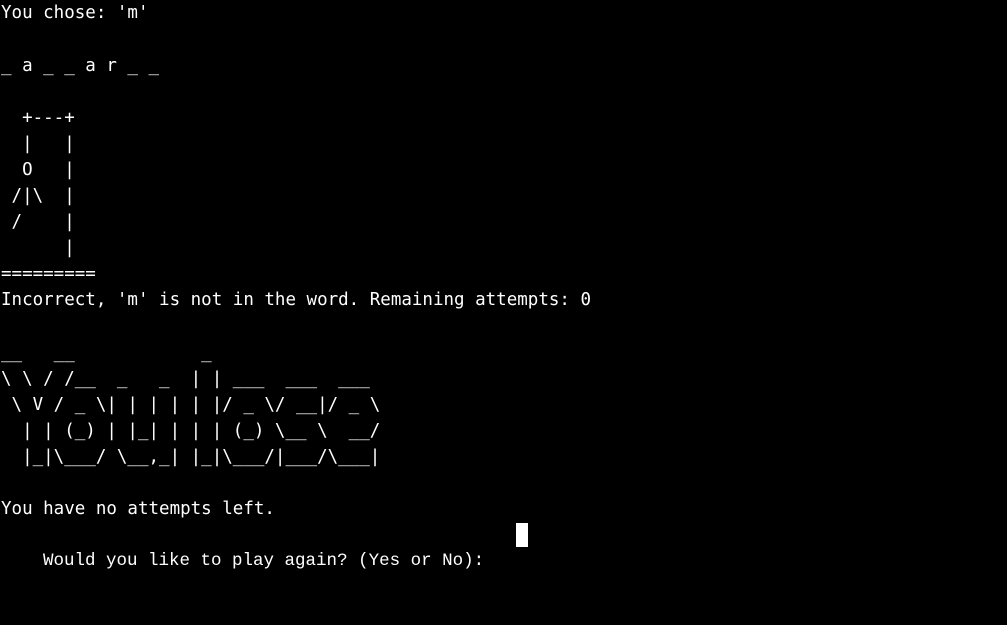 This screenshot has width=1007, height=625. Describe the element at coordinates (80, 66) in the screenshot. I see `word-progress: _ a _ _ a r _ _` at that location.